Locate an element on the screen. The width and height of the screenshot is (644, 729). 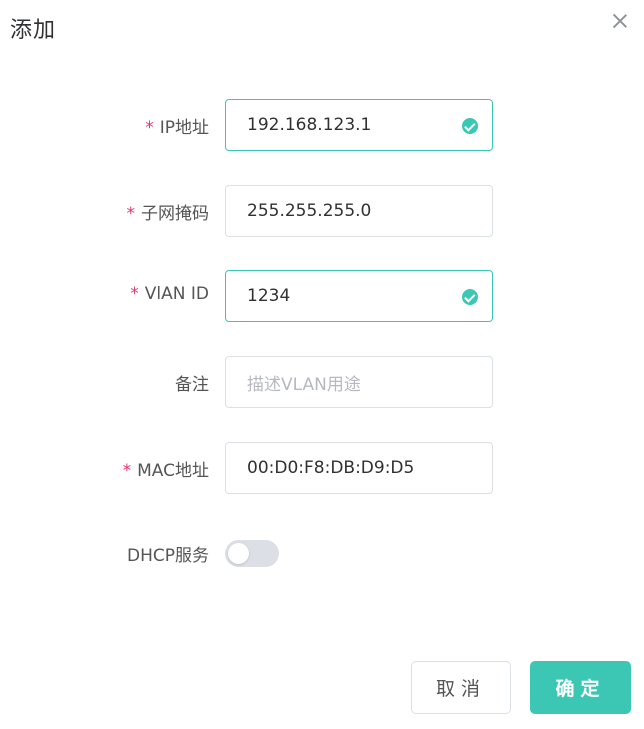
mac-address-input: 00:D0:F8:DB:D9:D5 is located at coordinates (359, 468).